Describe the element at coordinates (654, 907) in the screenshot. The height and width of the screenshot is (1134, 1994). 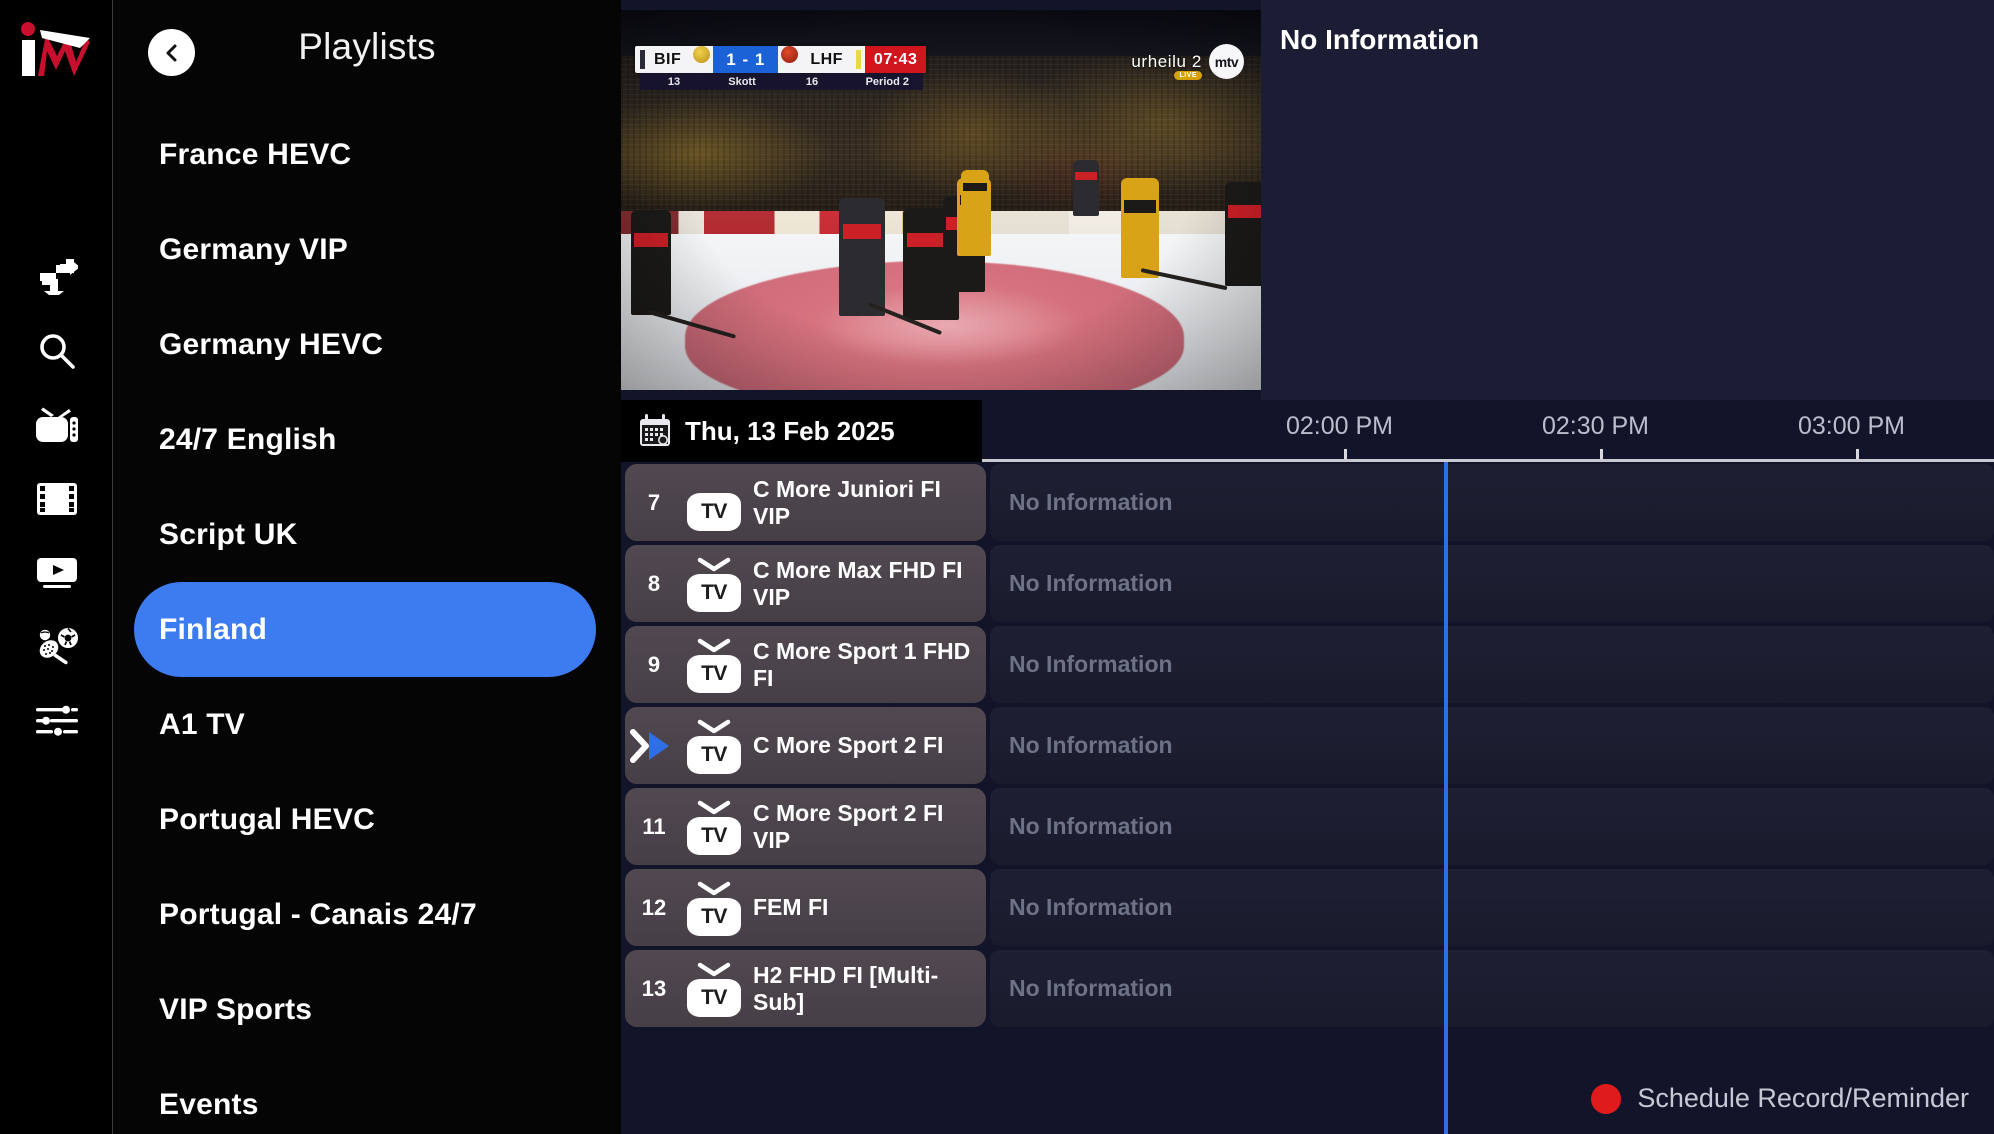
I see `channel-number: 12` at that location.